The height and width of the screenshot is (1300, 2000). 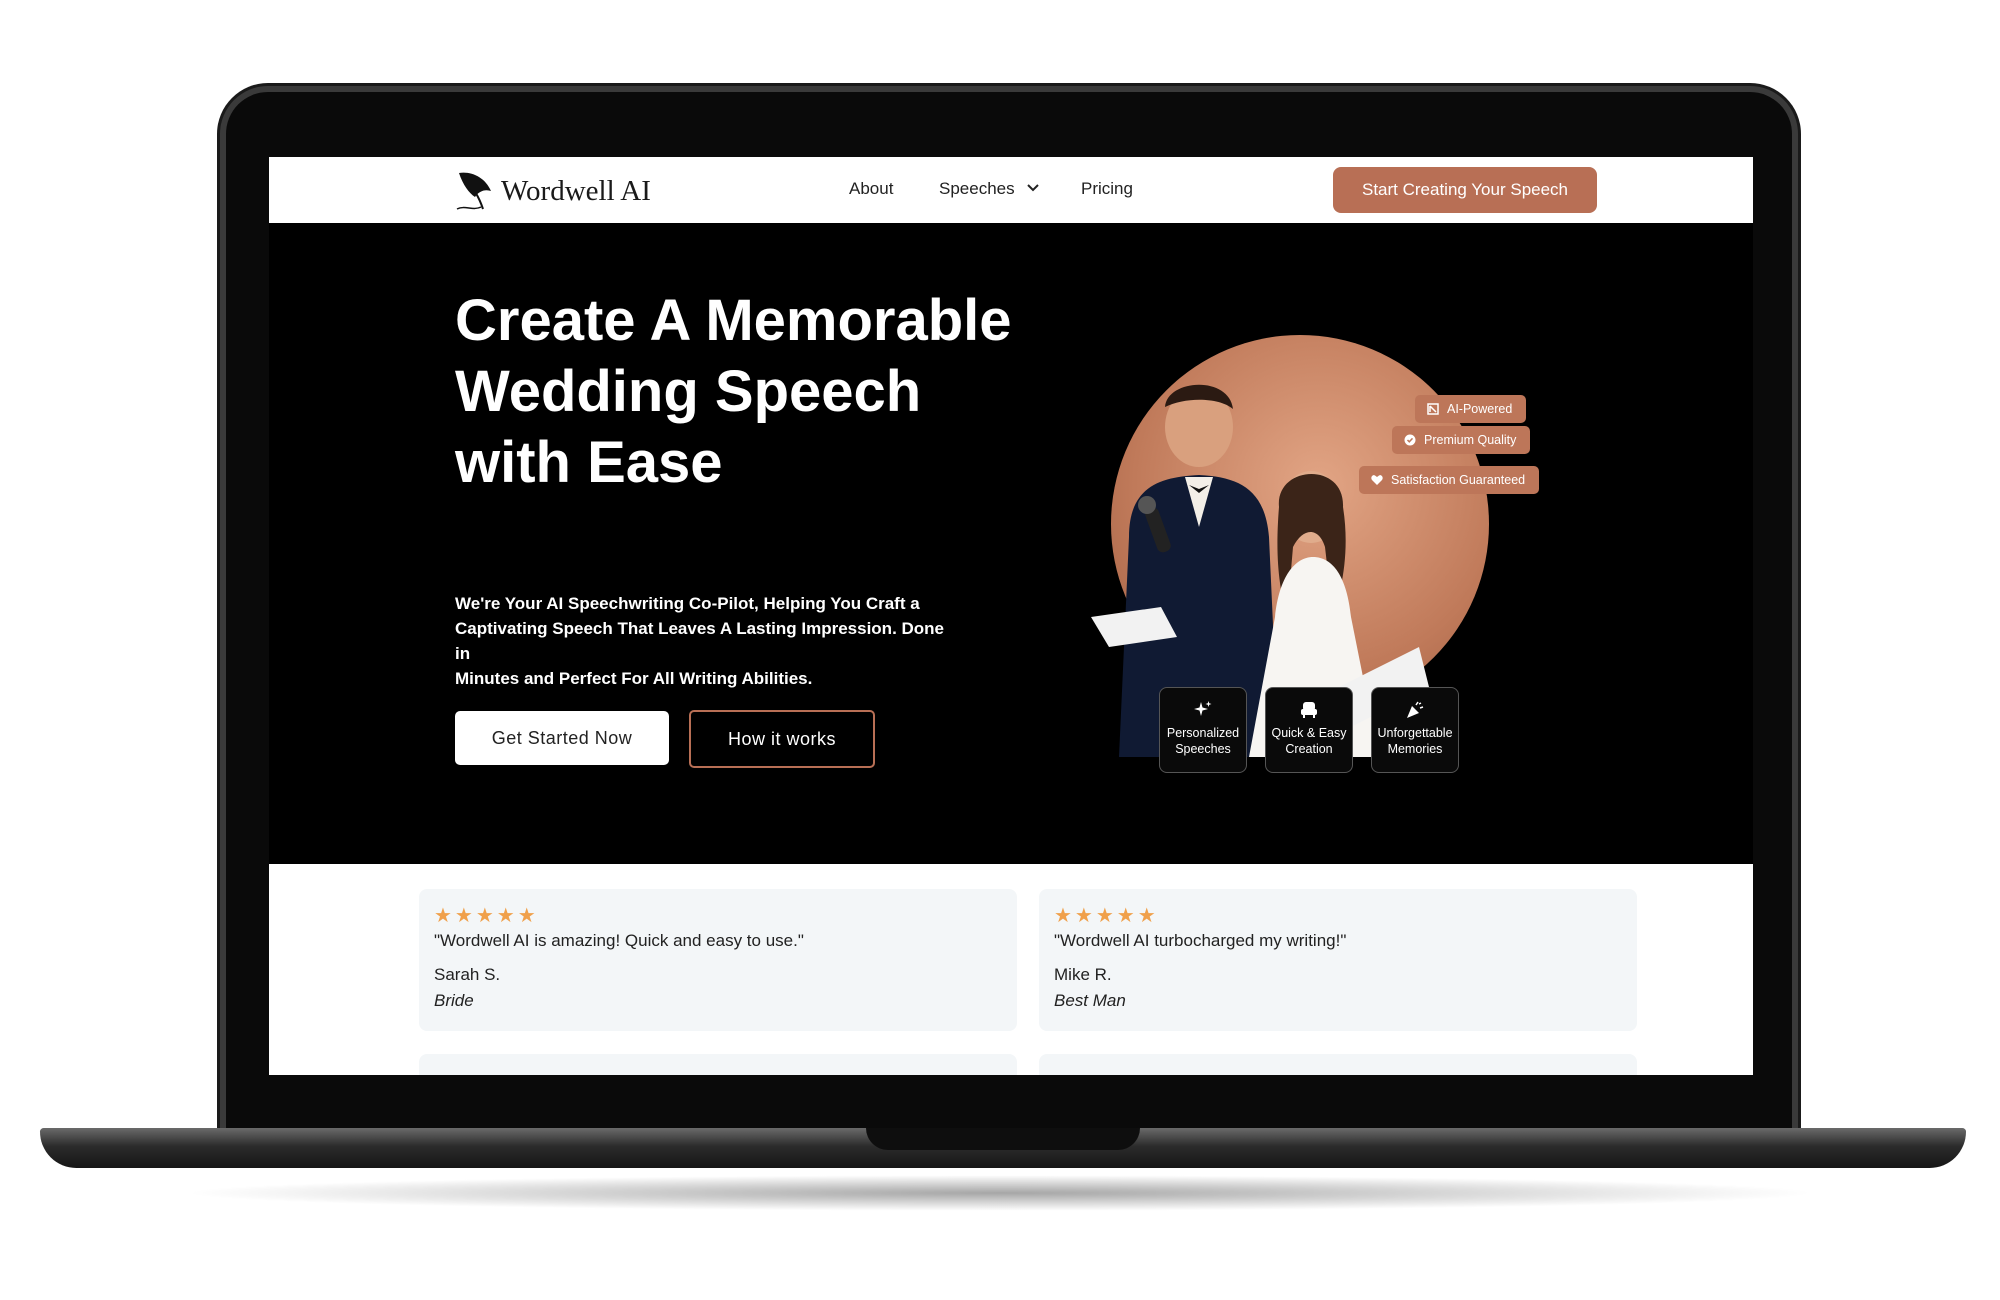 What do you see at coordinates (1203, 733) in the screenshot?
I see `feature-label: Personalized` at bounding box center [1203, 733].